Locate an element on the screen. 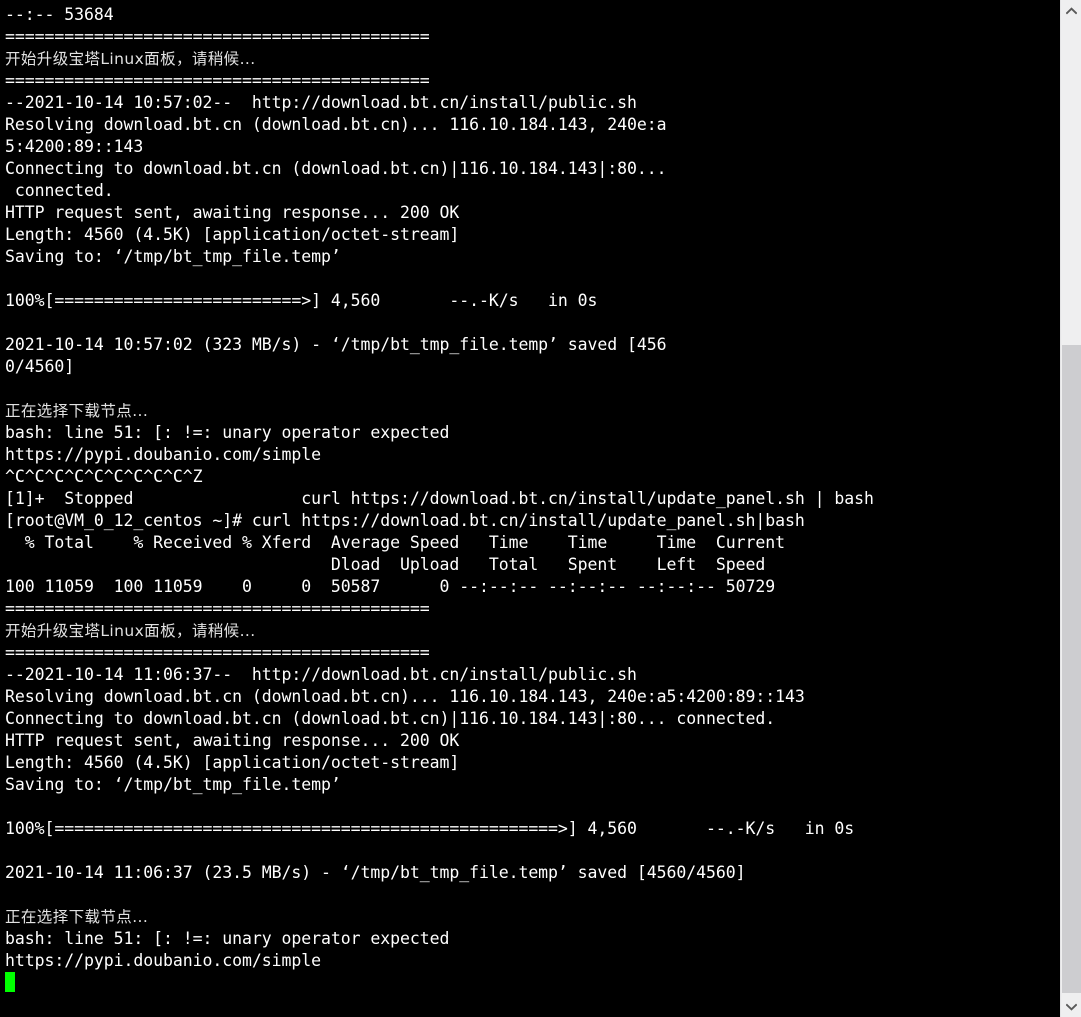 The width and height of the screenshot is (1081, 1017). terminal-line: 5:4200:89::143 is located at coordinates (74, 146).